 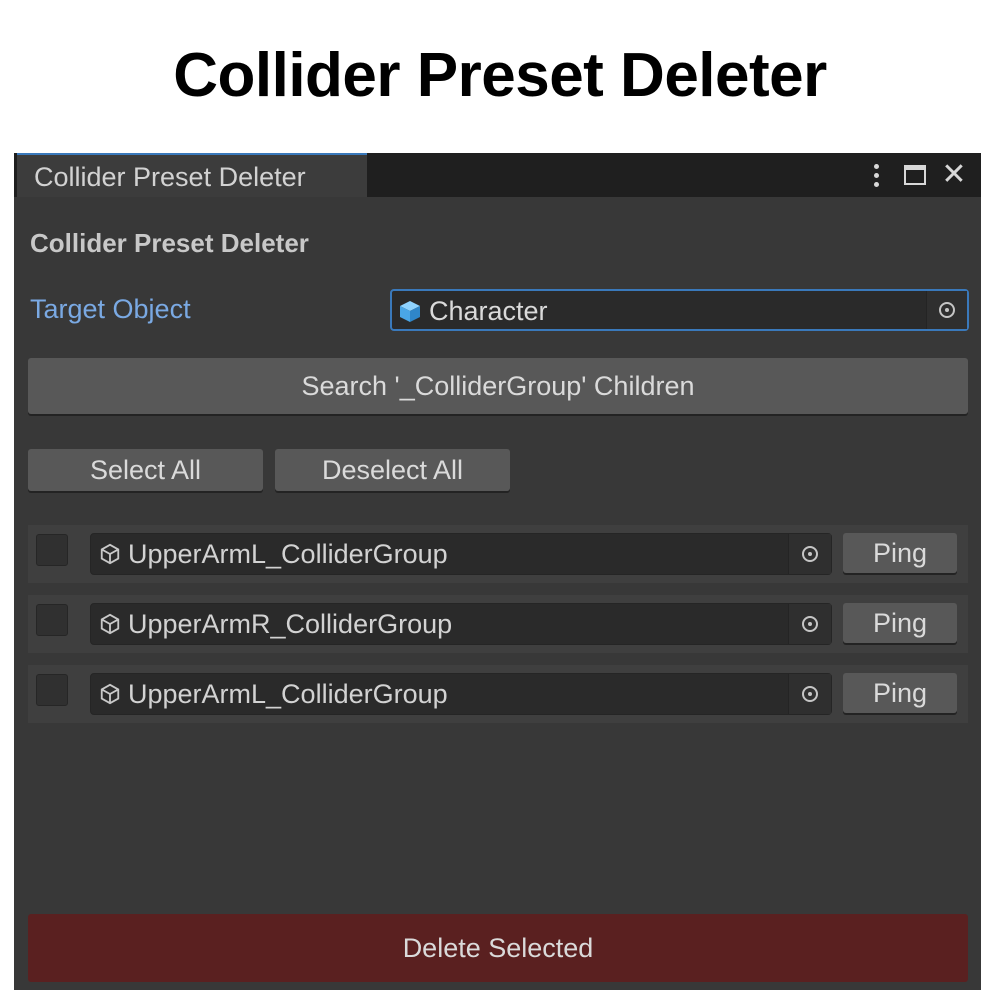 I want to click on banner-title: Collider Preset Deleter, so click(x=500, y=75).